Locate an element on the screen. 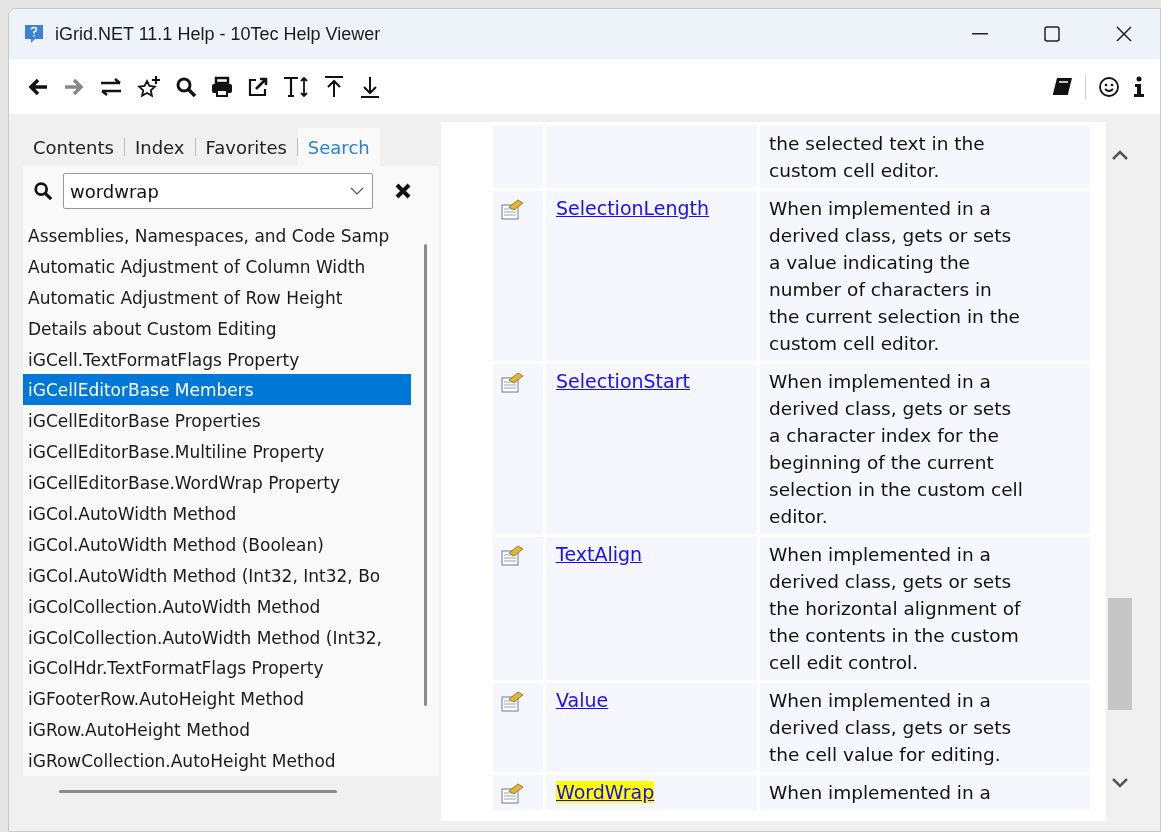 This screenshot has height=832, width=1161. search-result-item: Assemblies, Namespaces, and Code Samp is located at coordinates (217, 235).